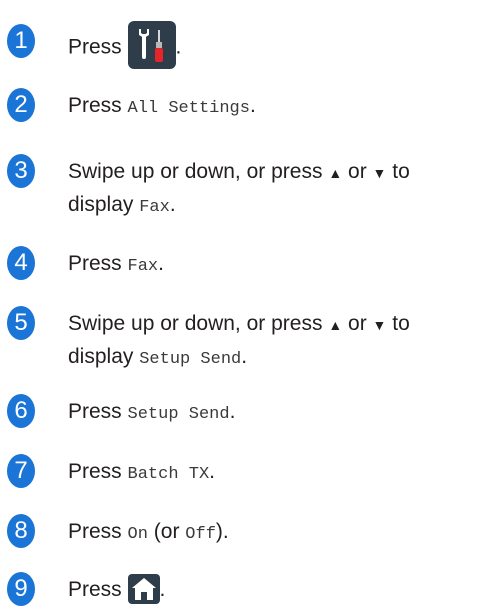  What do you see at coordinates (21, 41) in the screenshot?
I see `step-number-badge: 1` at bounding box center [21, 41].